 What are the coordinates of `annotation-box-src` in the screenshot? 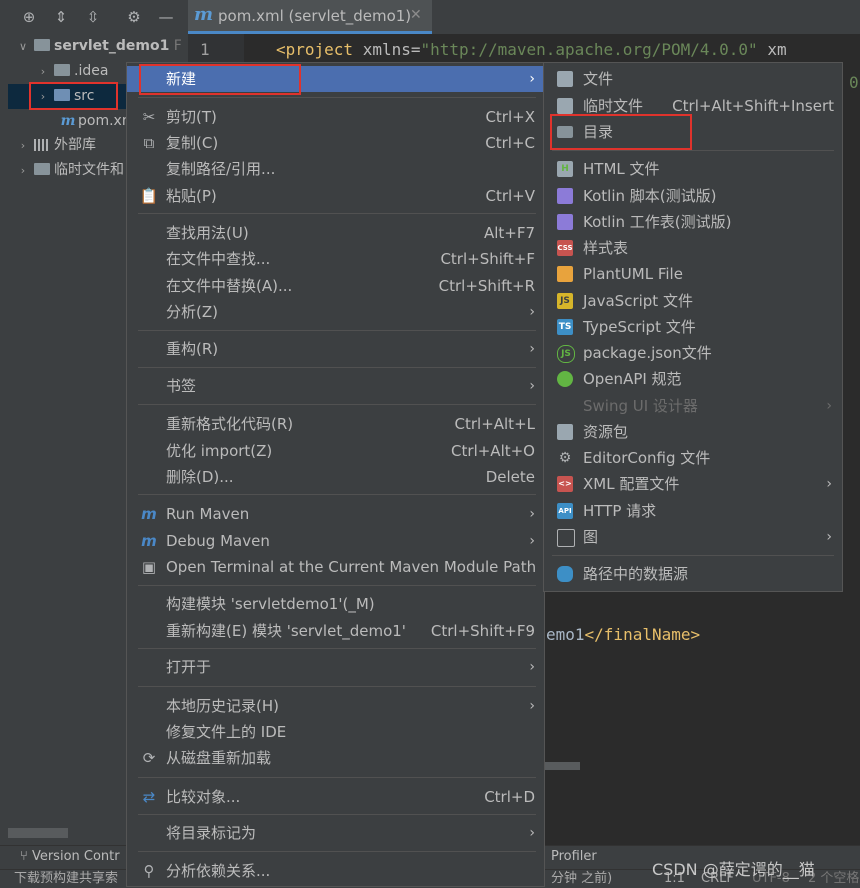 It's located at (73, 96).